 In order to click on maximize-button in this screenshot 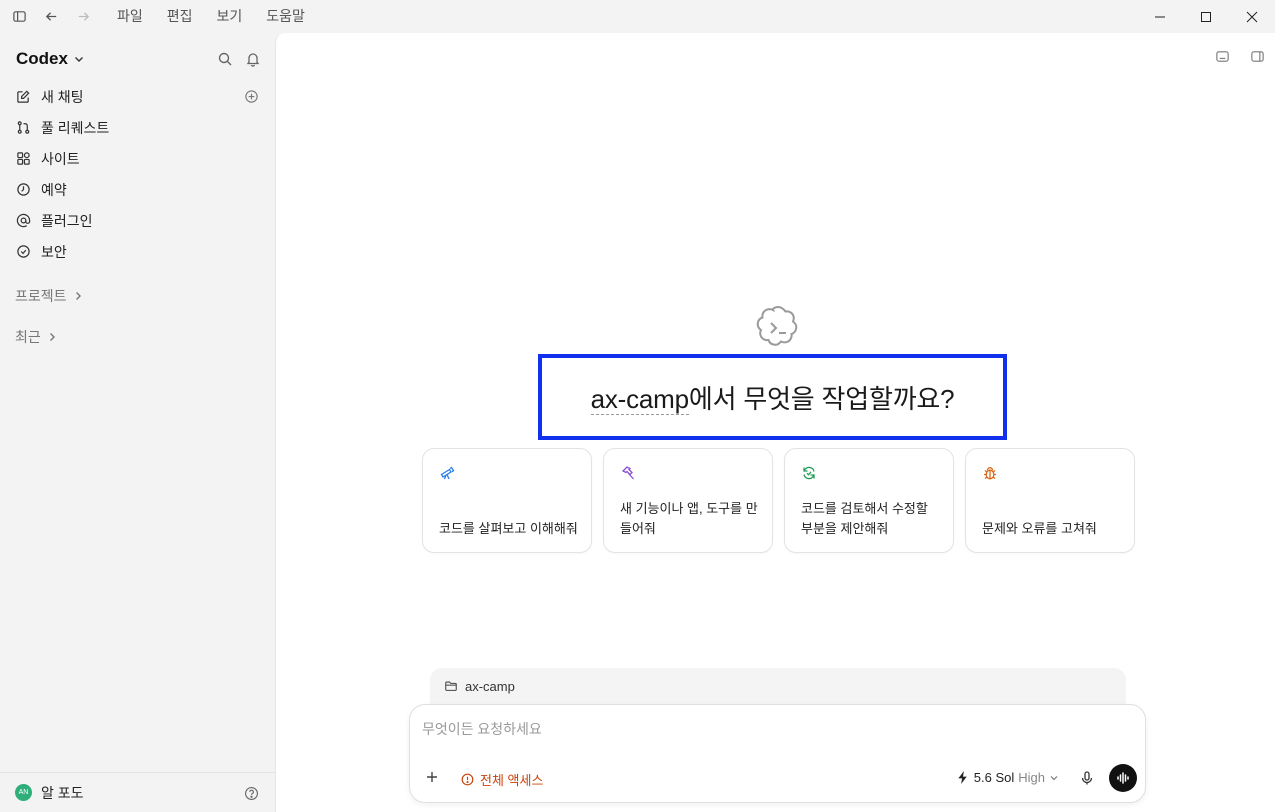, I will do `click(1206, 16)`.